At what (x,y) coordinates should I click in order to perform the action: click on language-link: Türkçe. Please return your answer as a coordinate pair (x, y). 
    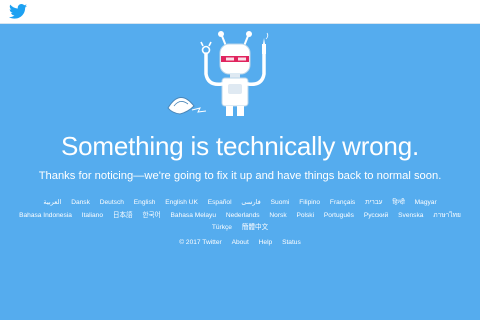
    Looking at the image, I should click on (222, 227).